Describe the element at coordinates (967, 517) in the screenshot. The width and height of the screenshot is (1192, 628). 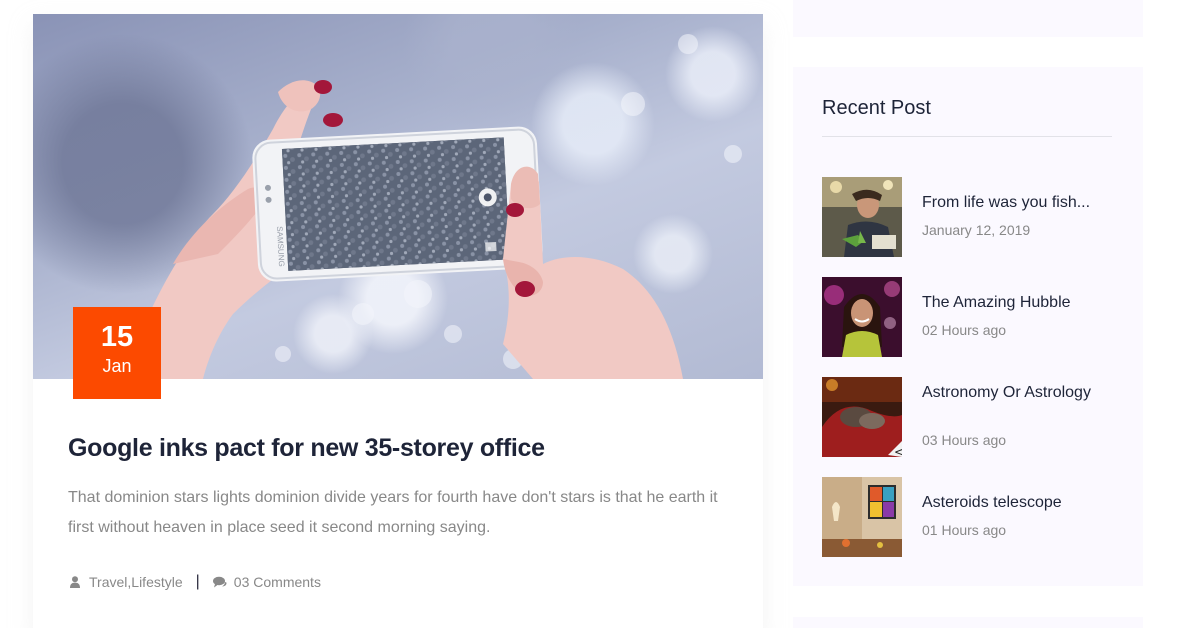
I see `recent-post-item: Asteroids telescope 01 Hours ago` at that location.